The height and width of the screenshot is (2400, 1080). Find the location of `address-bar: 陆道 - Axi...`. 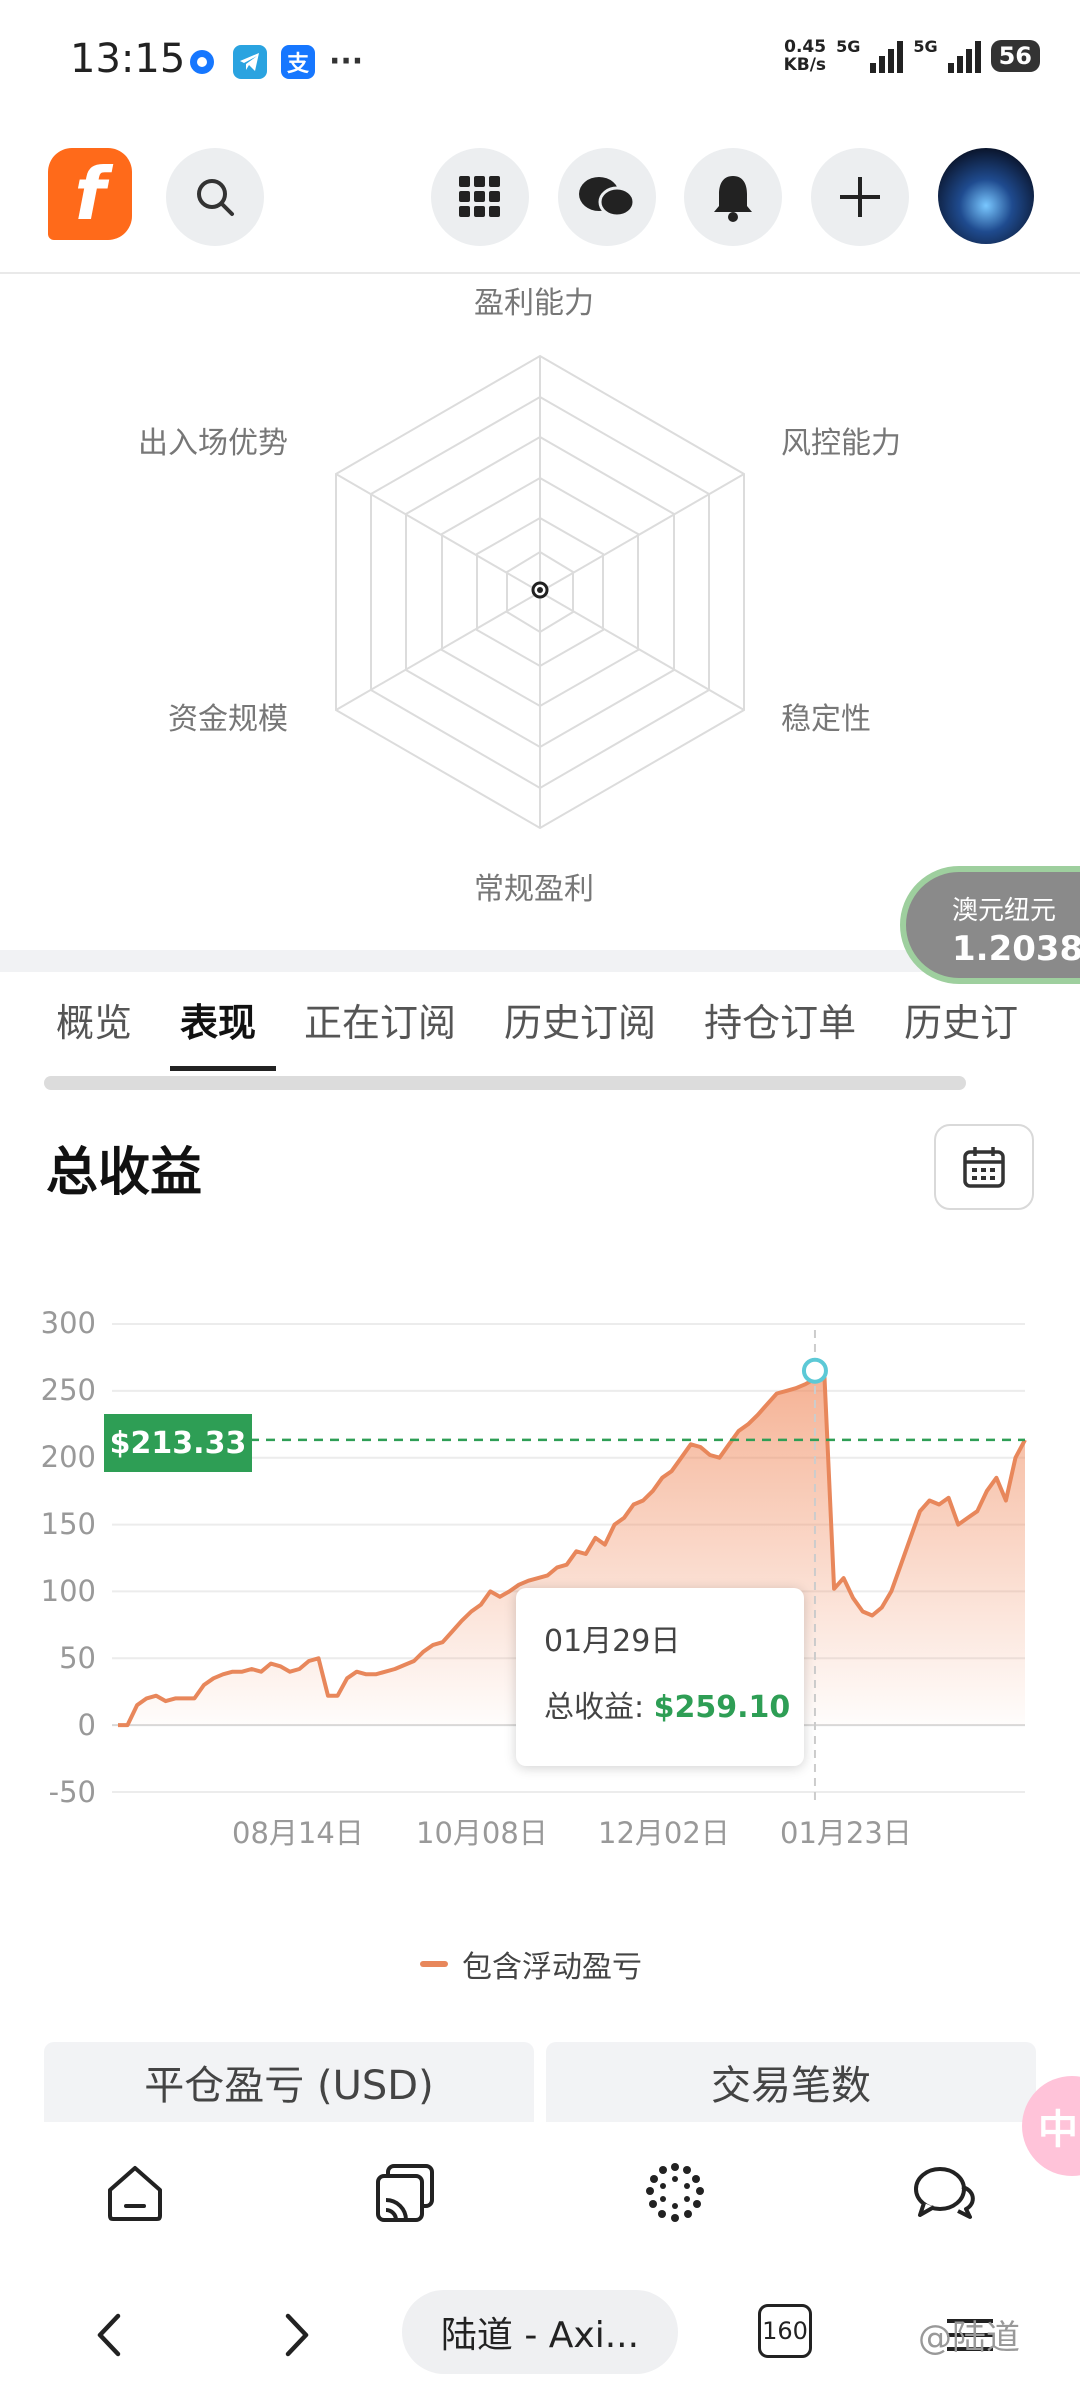

address-bar: 陆道 - Axi... is located at coordinates (540, 2332).